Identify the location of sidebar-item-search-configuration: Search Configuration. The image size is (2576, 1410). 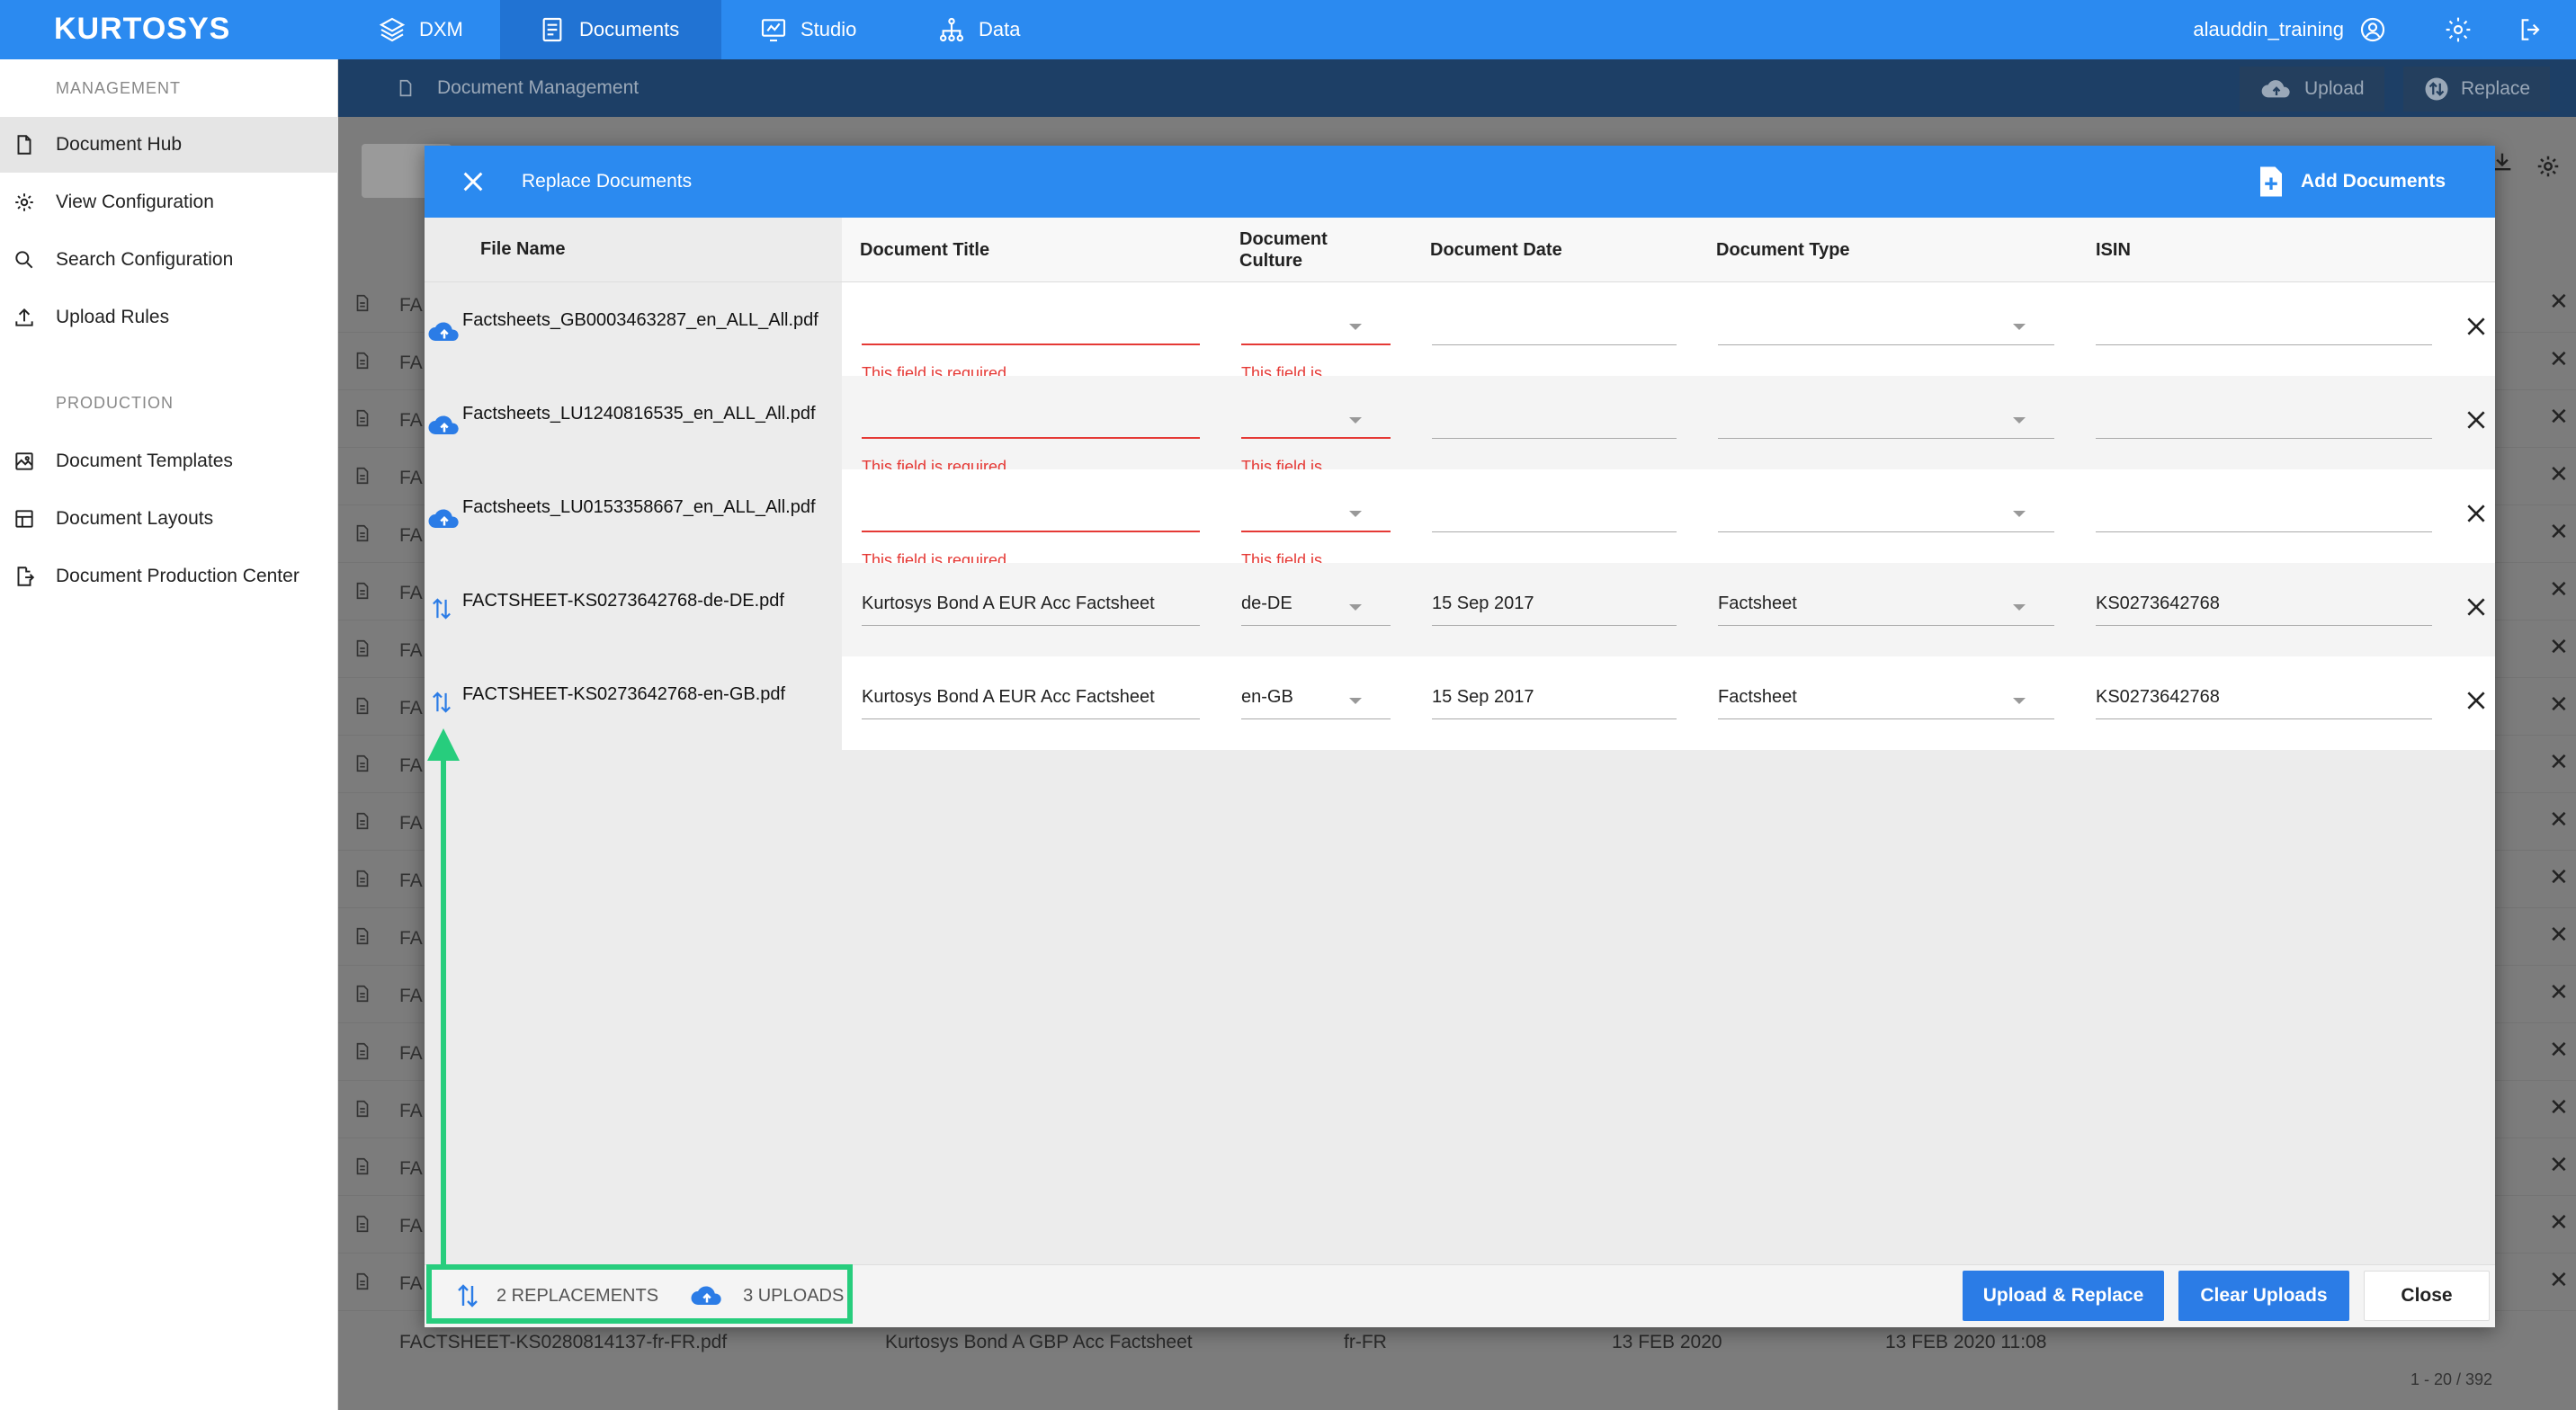
(169, 260).